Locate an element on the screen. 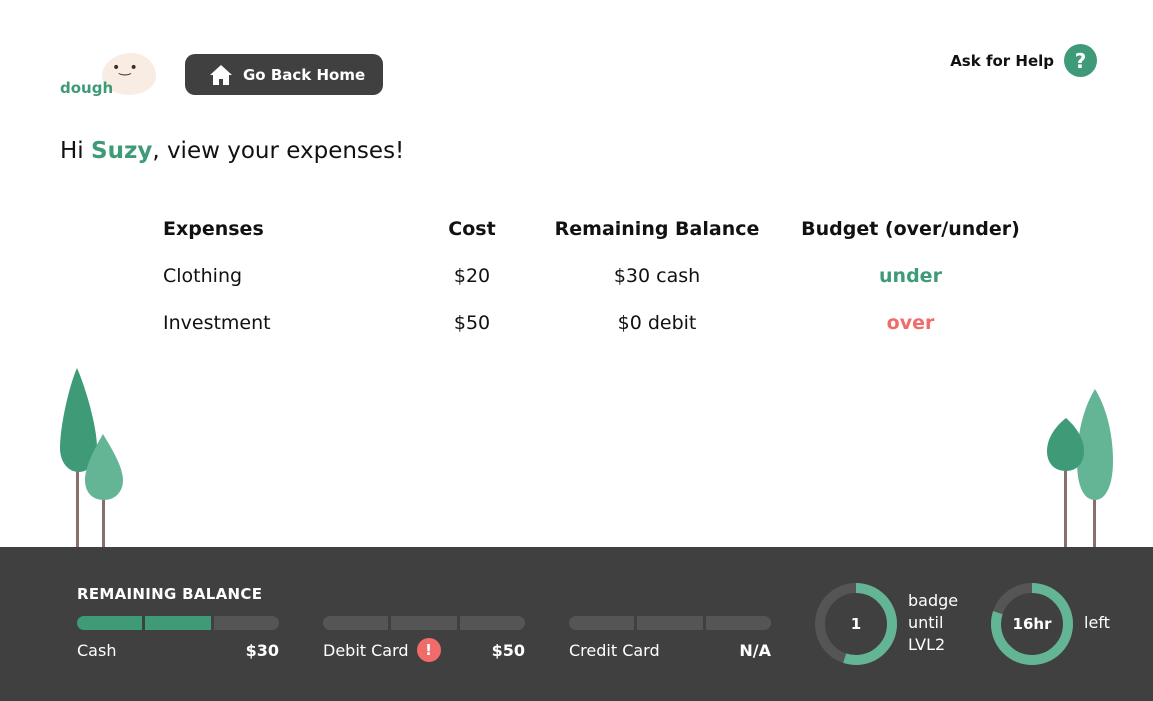 Image resolution: width=1153 pixels, height=701 pixels. logo-face: •‿• is located at coordinates (125, 68).